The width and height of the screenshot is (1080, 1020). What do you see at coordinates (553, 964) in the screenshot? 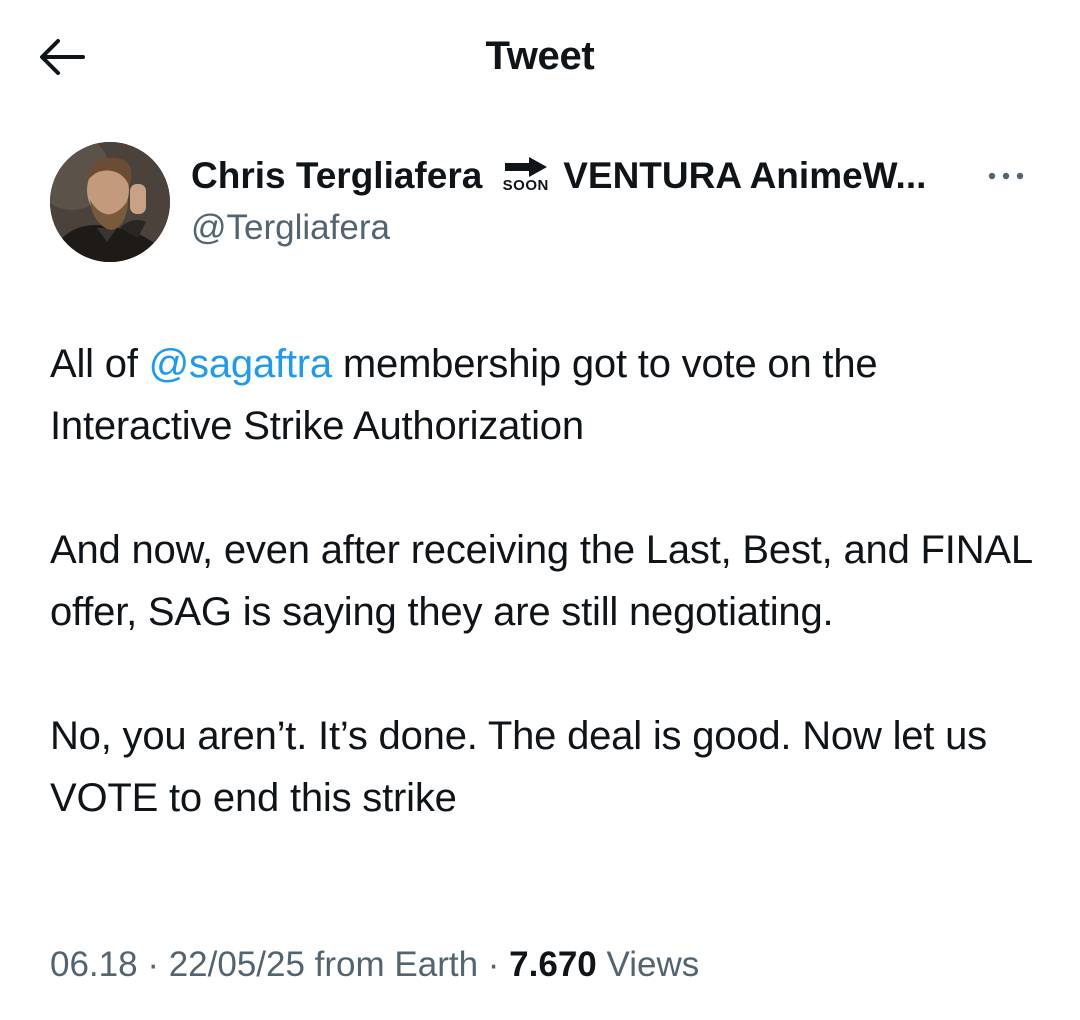
I see `views-count: 7.670` at bounding box center [553, 964].